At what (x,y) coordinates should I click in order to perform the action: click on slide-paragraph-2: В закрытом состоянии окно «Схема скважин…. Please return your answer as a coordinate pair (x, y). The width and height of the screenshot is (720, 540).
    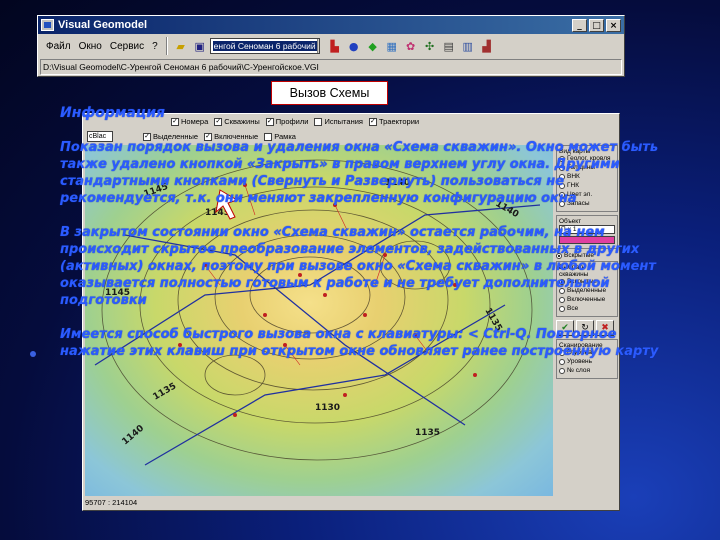
    Looking at the image, I should click on (358, 266).